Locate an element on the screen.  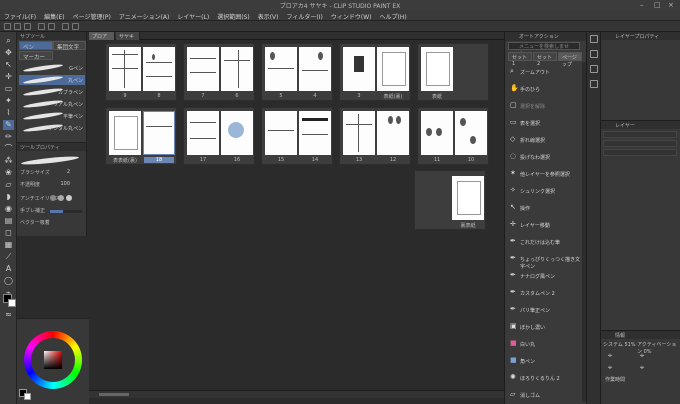
auto-action-item: ✧ シュリンク選択 is located at coordinates (544, 190).